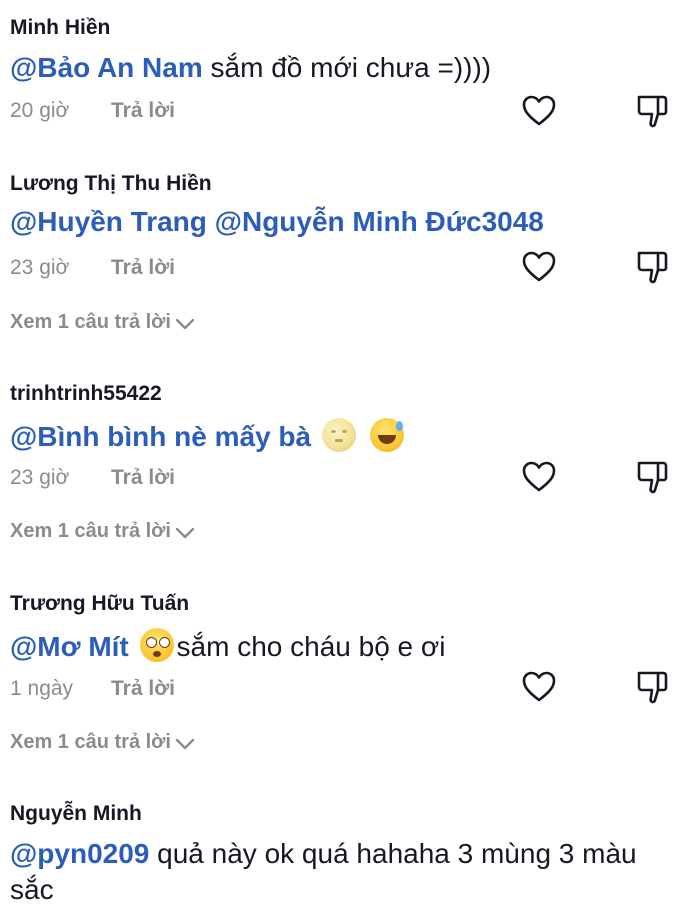 This screenshot has width=699, height=912. I want to click on comment-body: @Bảo An Nam sắm đồ mới chưa =)))), so click(250, 68).